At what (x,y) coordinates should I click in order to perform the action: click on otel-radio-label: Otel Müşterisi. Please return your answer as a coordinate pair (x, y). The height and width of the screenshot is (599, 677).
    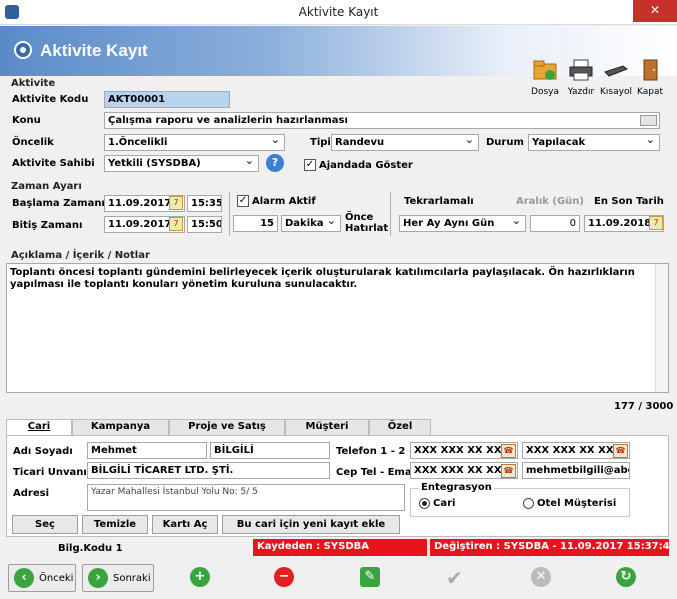
    Looking at the image, I should click on (577, 503).